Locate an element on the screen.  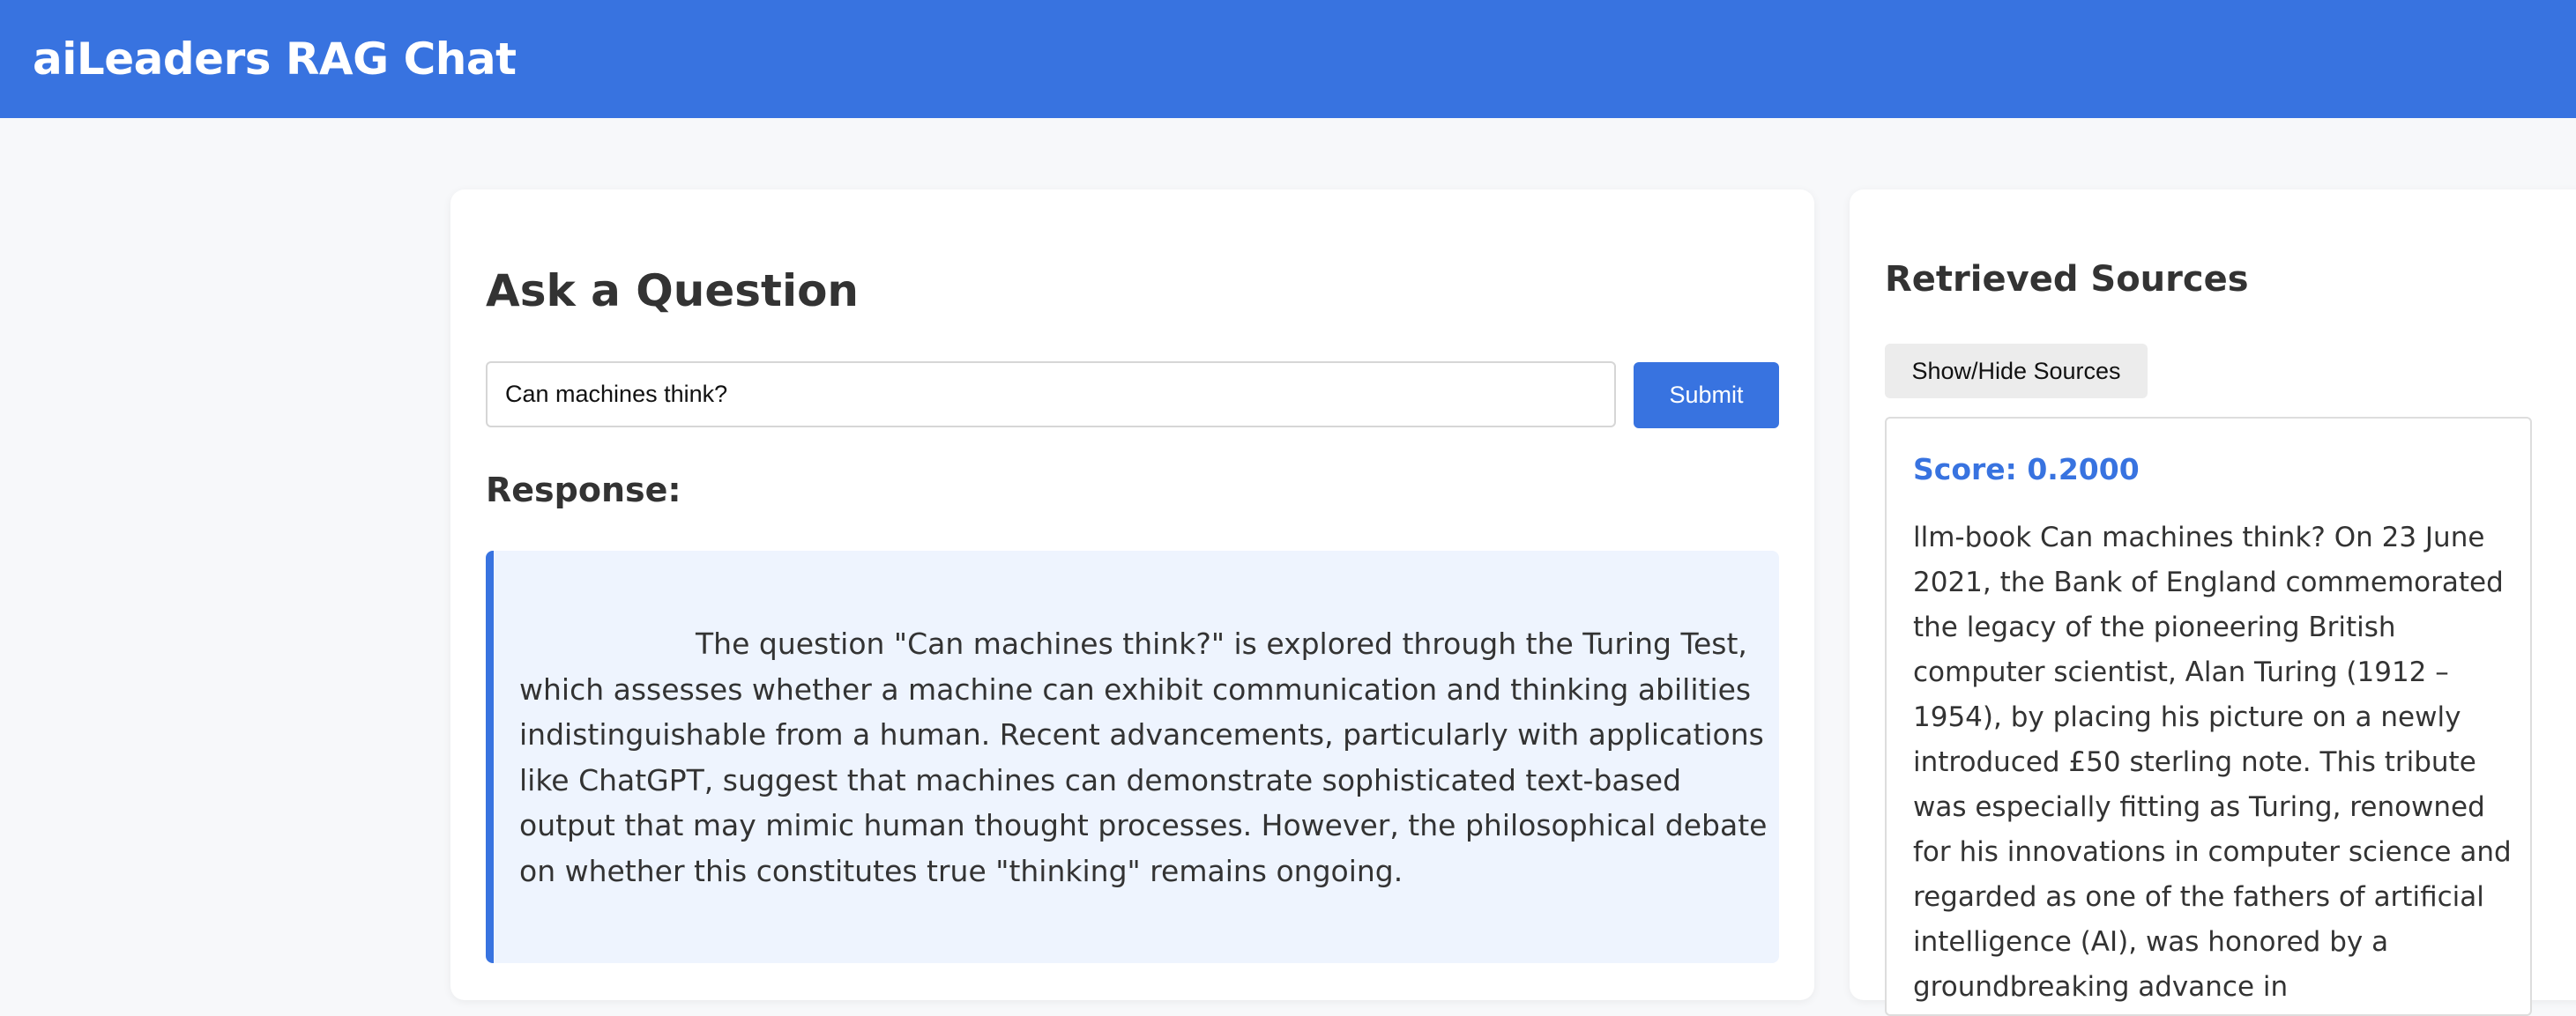
sources-heading: Retrieved Sources is located at coordinates (2067, 279).